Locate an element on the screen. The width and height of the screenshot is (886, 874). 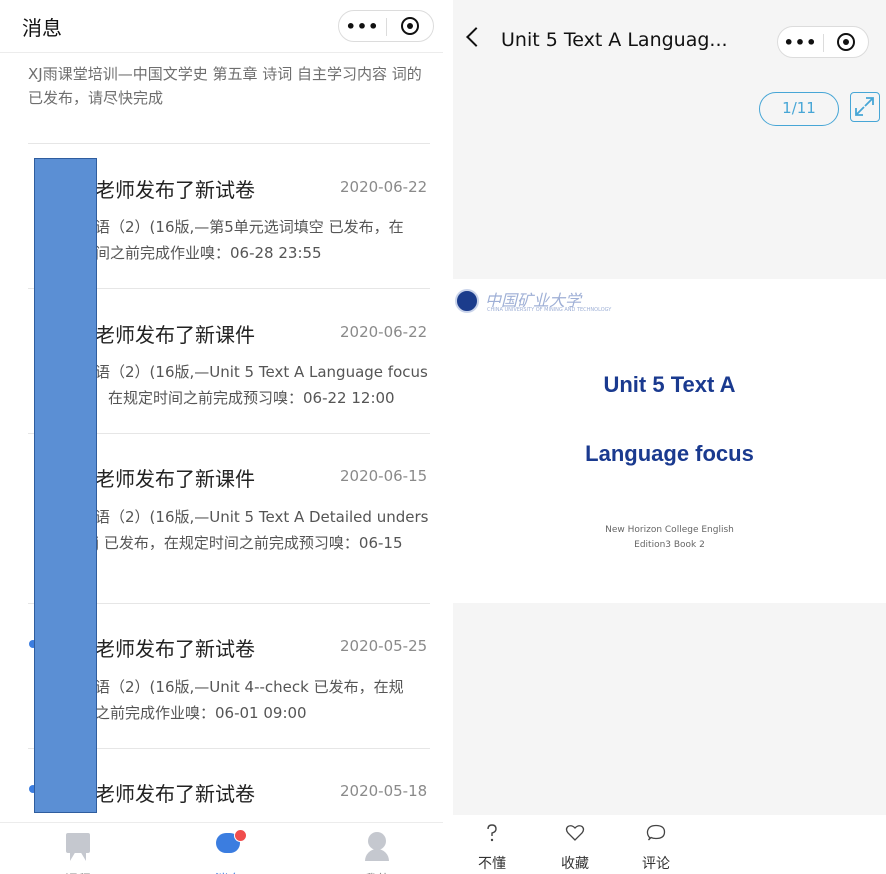
viewer-header: Unit 5 Text A Languag... ••• is located at coordinates (669, 41).